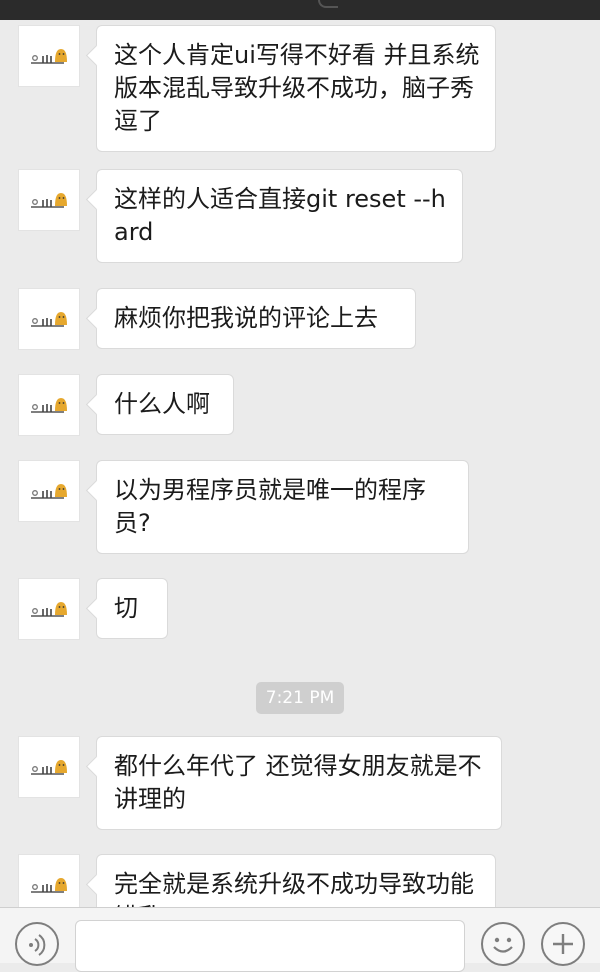 The width and height of the screenshot is (600, 972). I want to click on emoji-button, so click(503, 944).